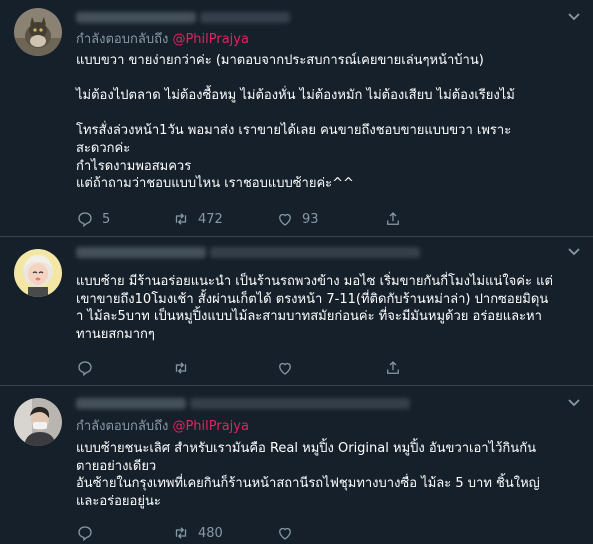 The width and height of the screenshot is (593, 544). Describe the element at coordinates (38, 32) in the screenshot. I see `avatar-cat` at that location.